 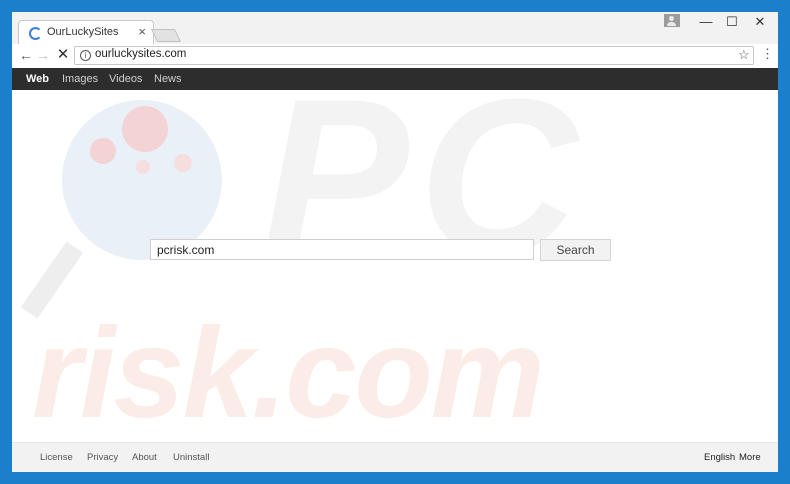 I want to click on footer-link-privacy: Privacy, so click(x=102, y=457).